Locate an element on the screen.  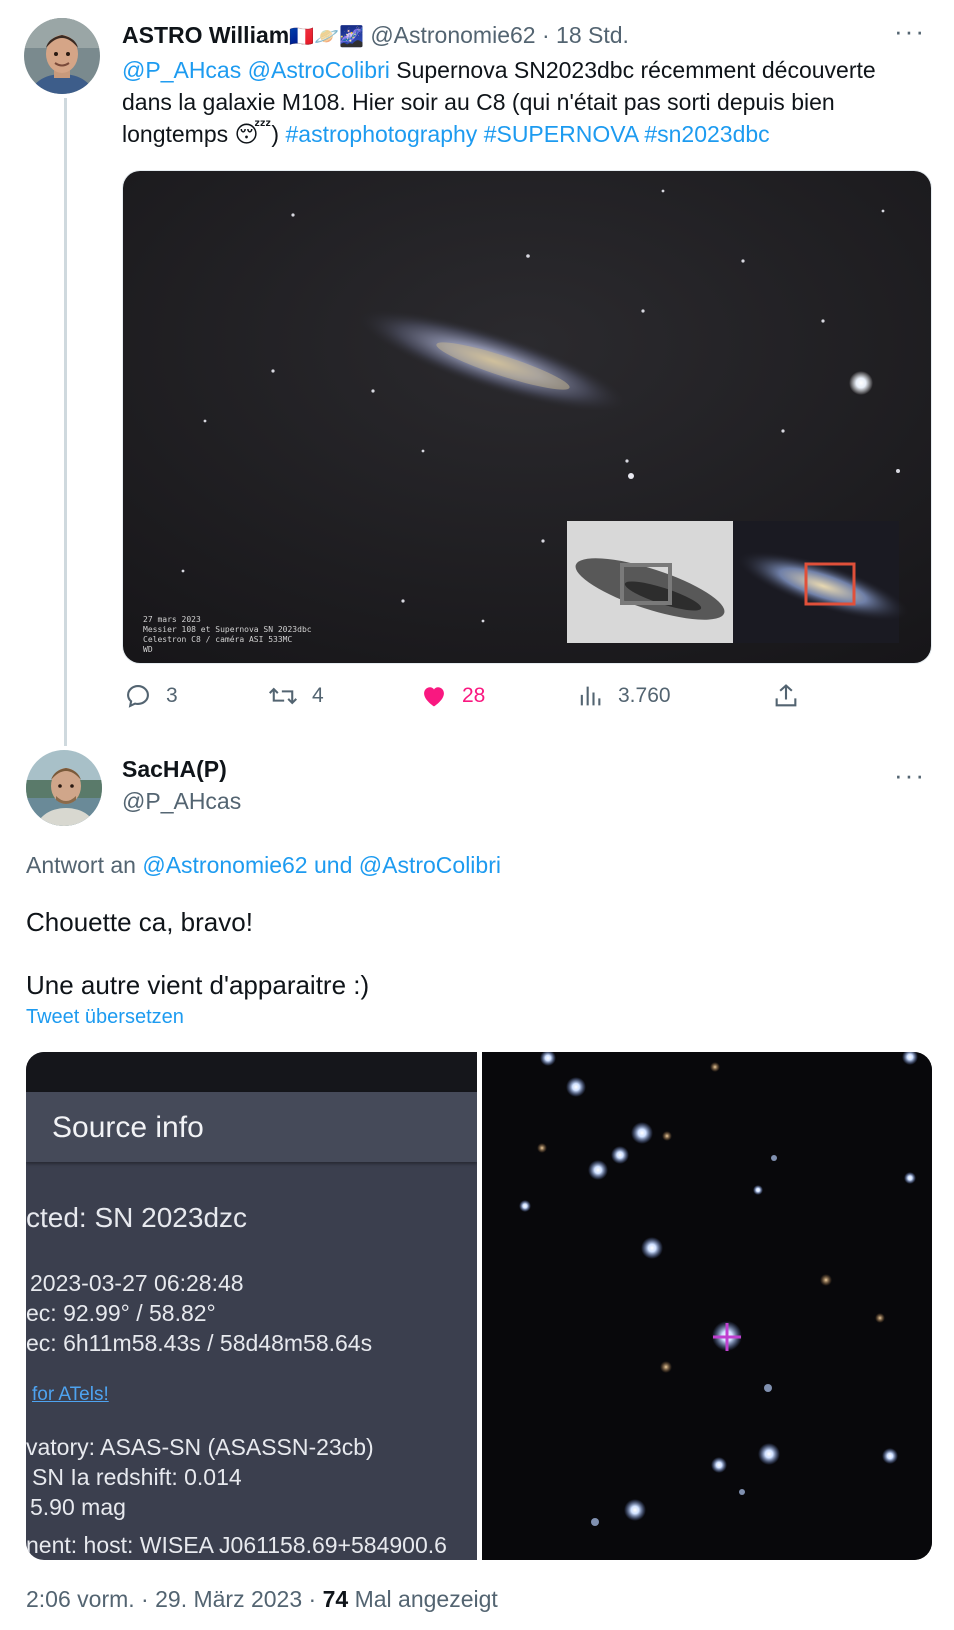
date-line: 2023-03-27 06:28:48 is located at coordinates (137, 1283).